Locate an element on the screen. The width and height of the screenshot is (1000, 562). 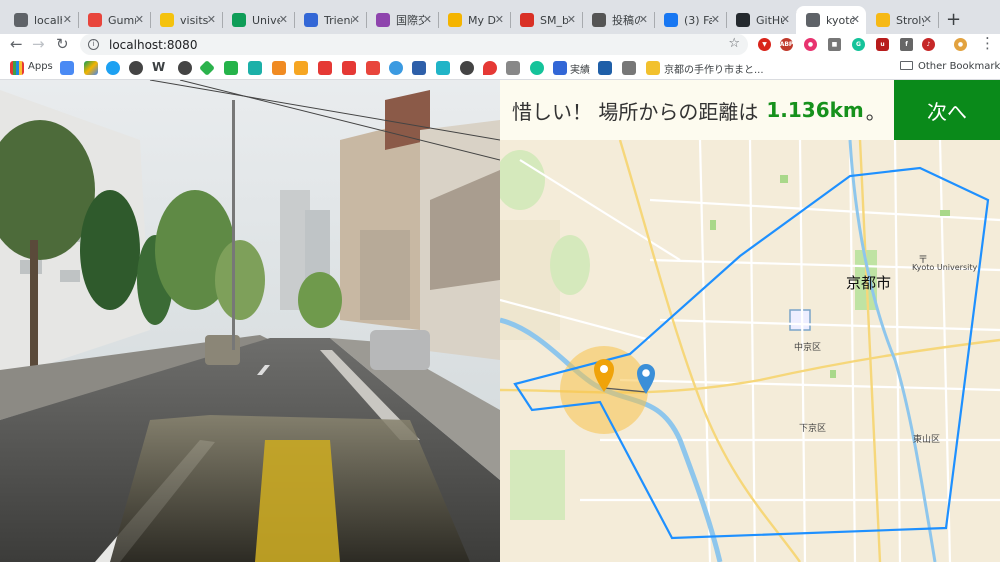
pdf-icon is located at coordinates (527, 20).